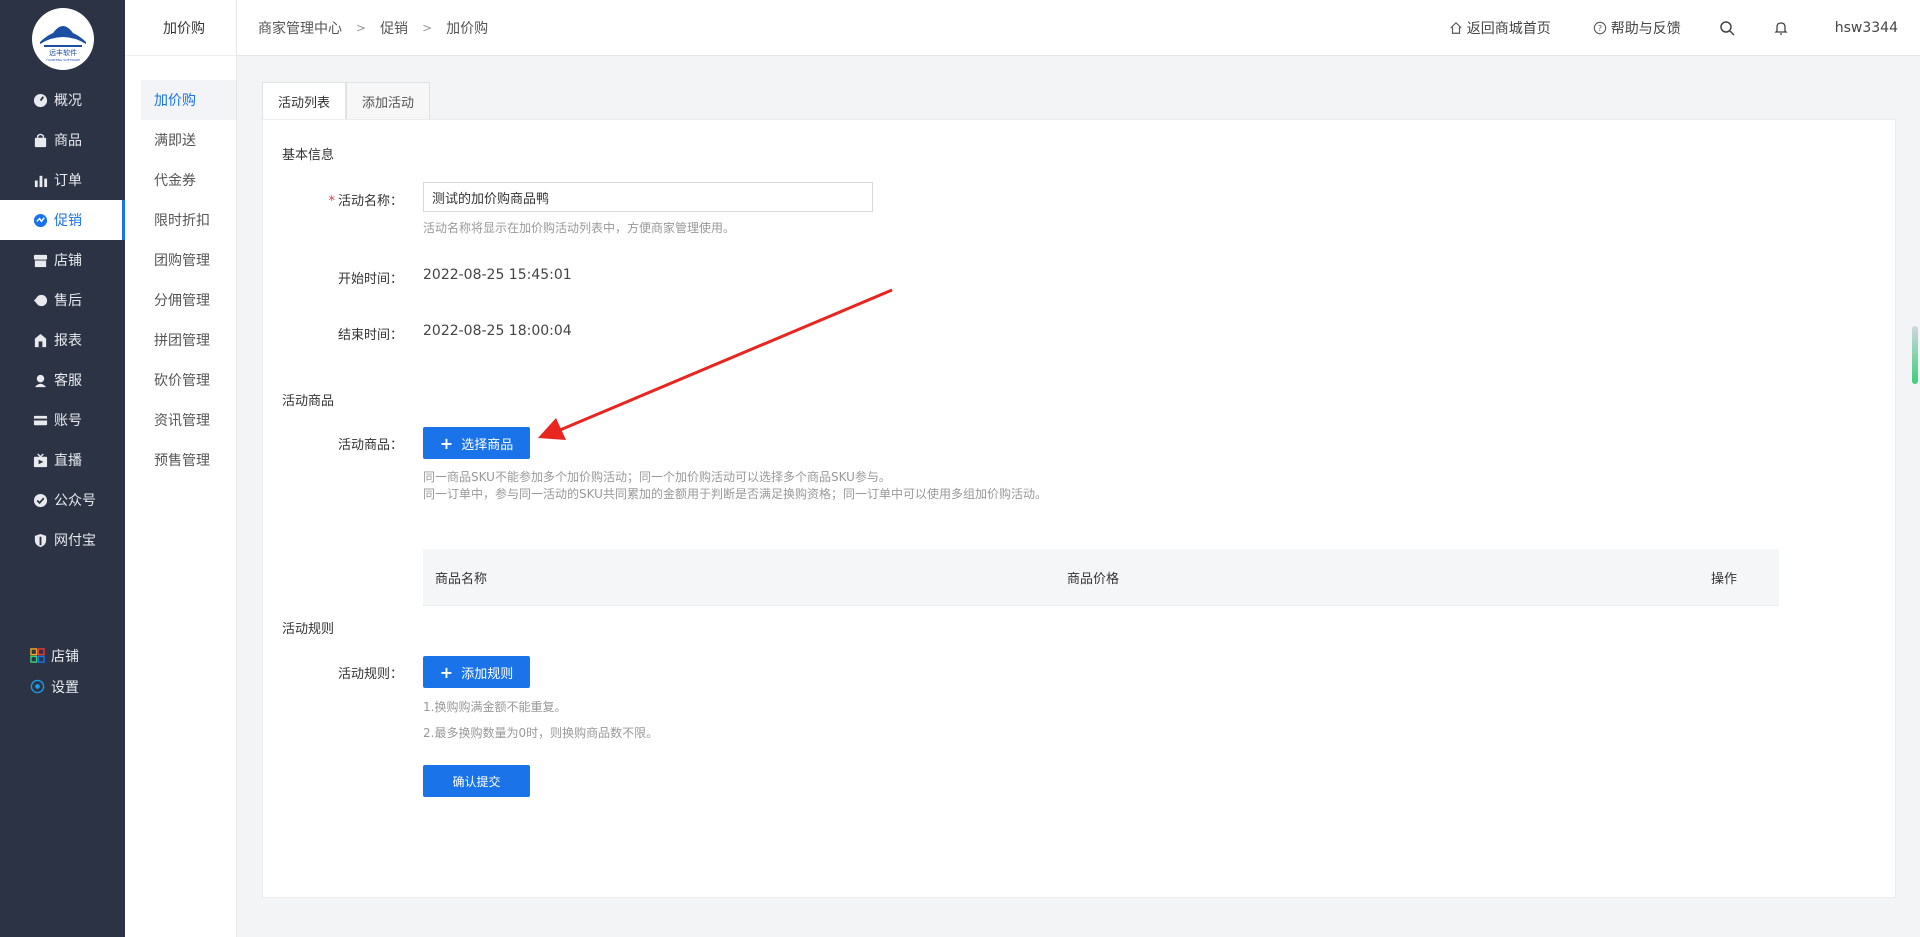  What do you see at coordinates (370, 445) in the screenshot?
I see `activity-goods-label: 活动商品：` at bounding box center [370, 445].